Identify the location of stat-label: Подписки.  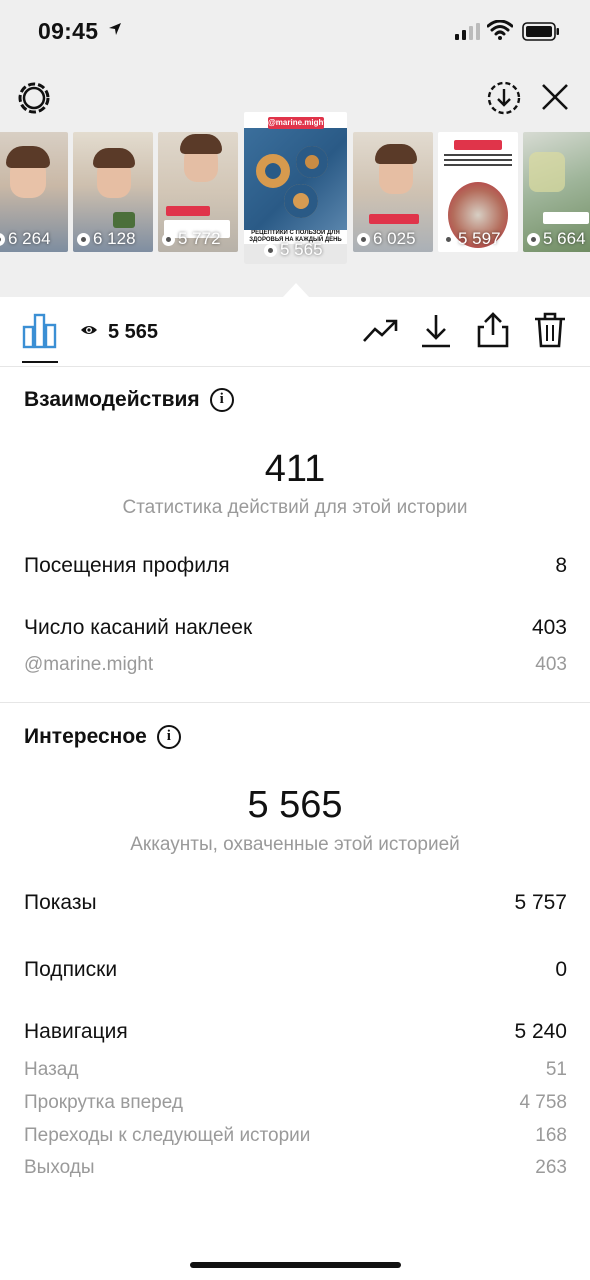
(71, 969).